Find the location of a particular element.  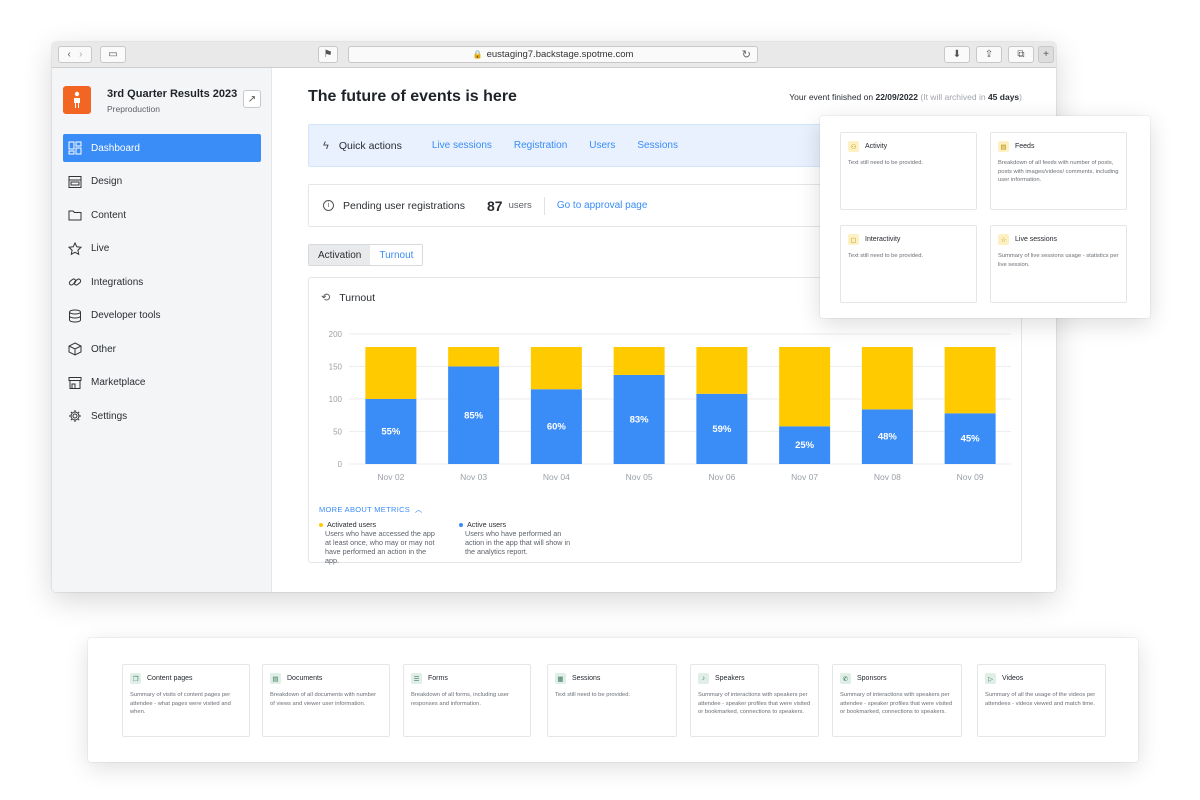

download-icon: ⬇ is located at coordinates (957, 54).